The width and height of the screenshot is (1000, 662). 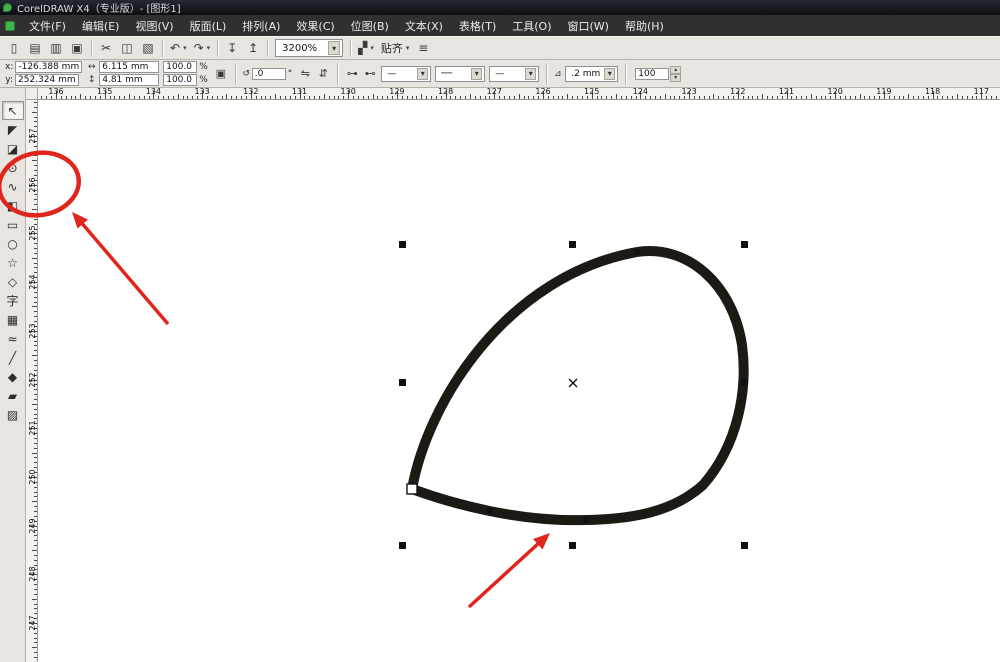 What do you see at coordinates (203, 67) in the screenshot?
I see `percent-label: %` at bounding box center [203, 67].